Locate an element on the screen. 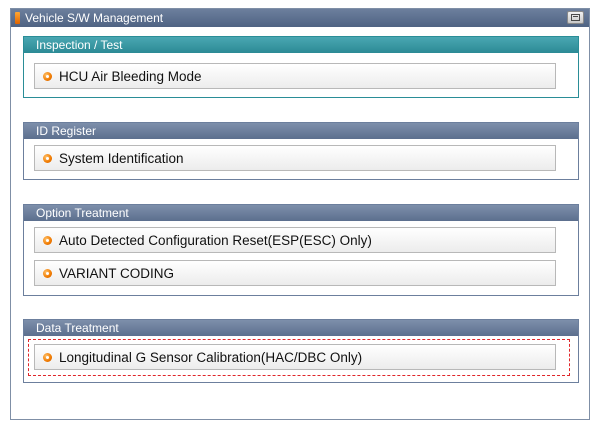 This screenshot has width=601, height=431. menu-item-system-identification: System Identification is located at coordinates (295, 158).